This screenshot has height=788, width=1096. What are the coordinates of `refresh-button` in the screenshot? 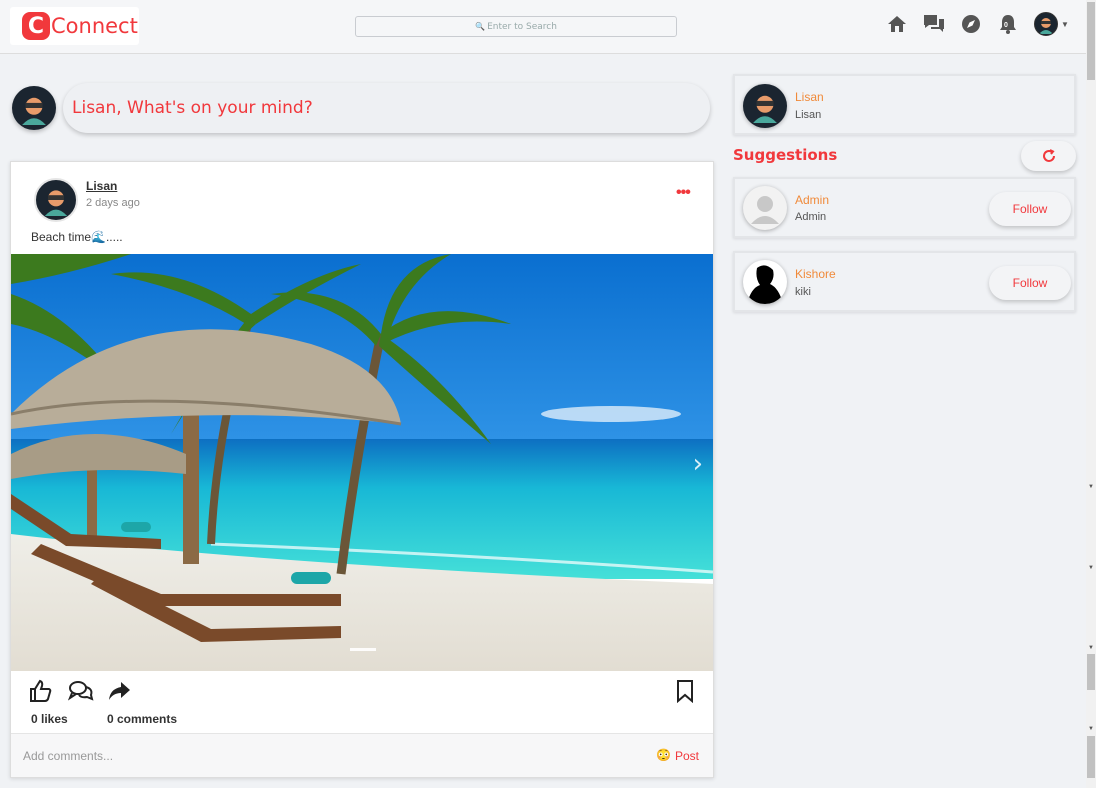 It's located at (1048, 156).